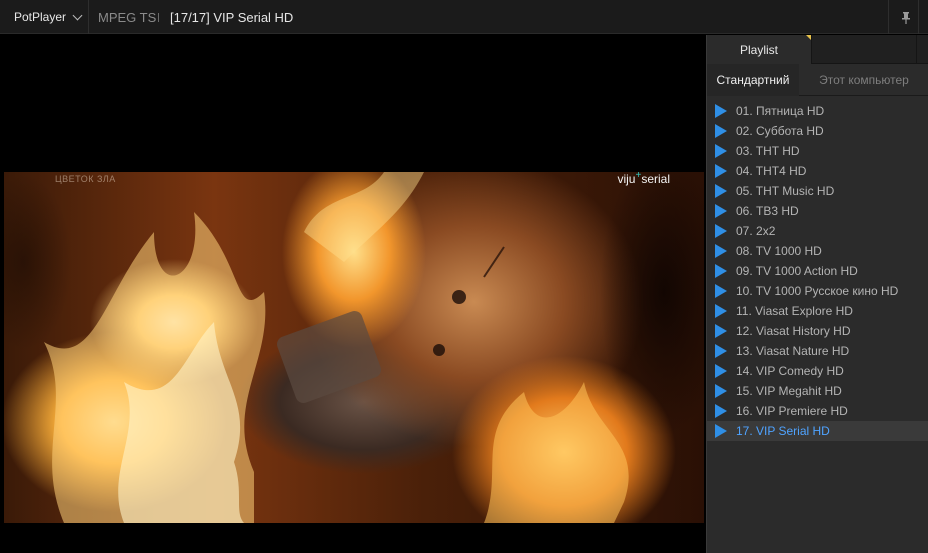  Describe the element at coordinates (785, 191) in the screenshot. I see `playlist-item-label: 05. THT Music HD` at that location.